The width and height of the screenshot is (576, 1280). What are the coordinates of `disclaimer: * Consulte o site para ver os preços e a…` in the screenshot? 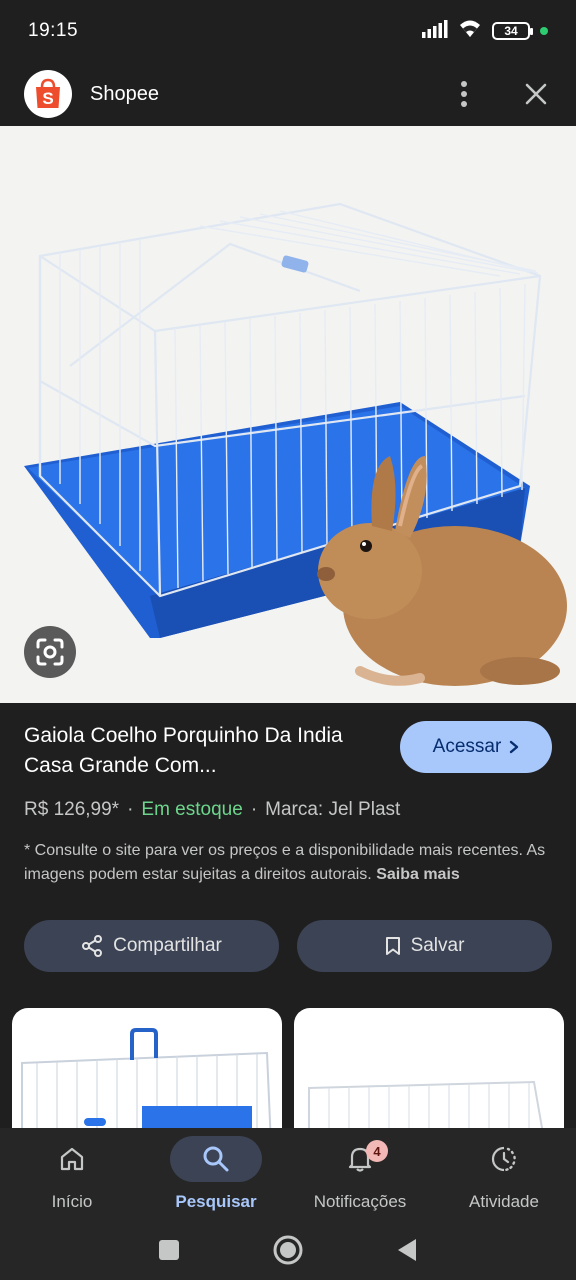 It's located at (289, 862).